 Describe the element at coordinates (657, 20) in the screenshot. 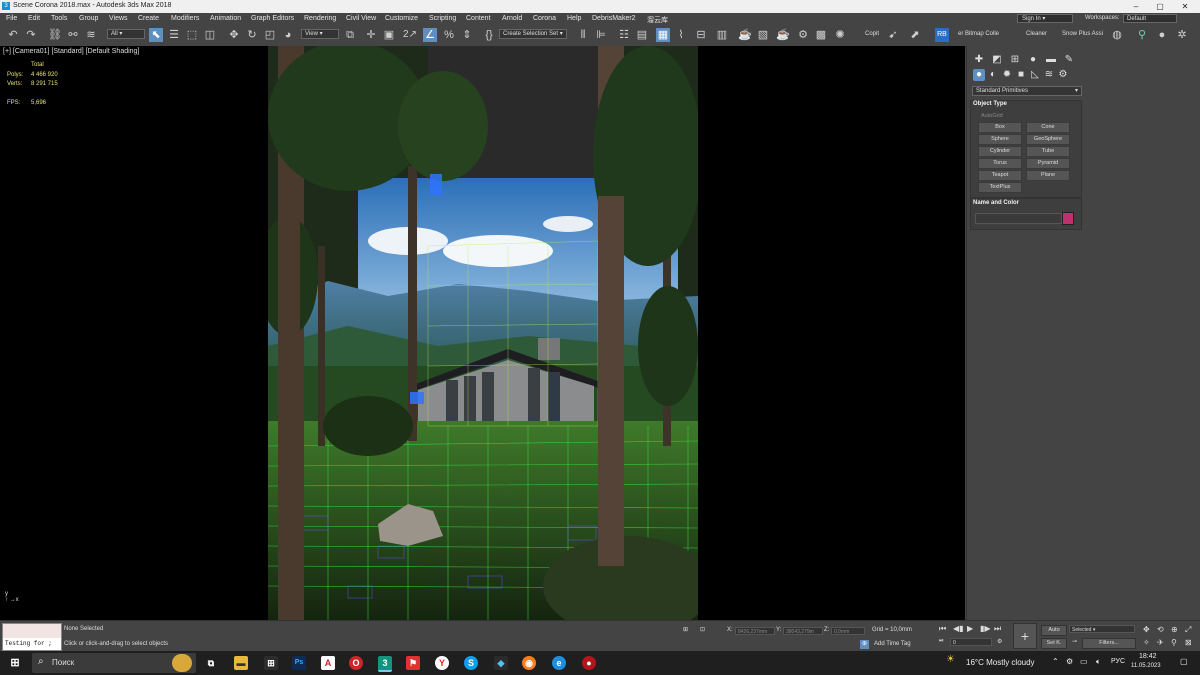

I see `menu-cloud-library: 溜云库` at that location.